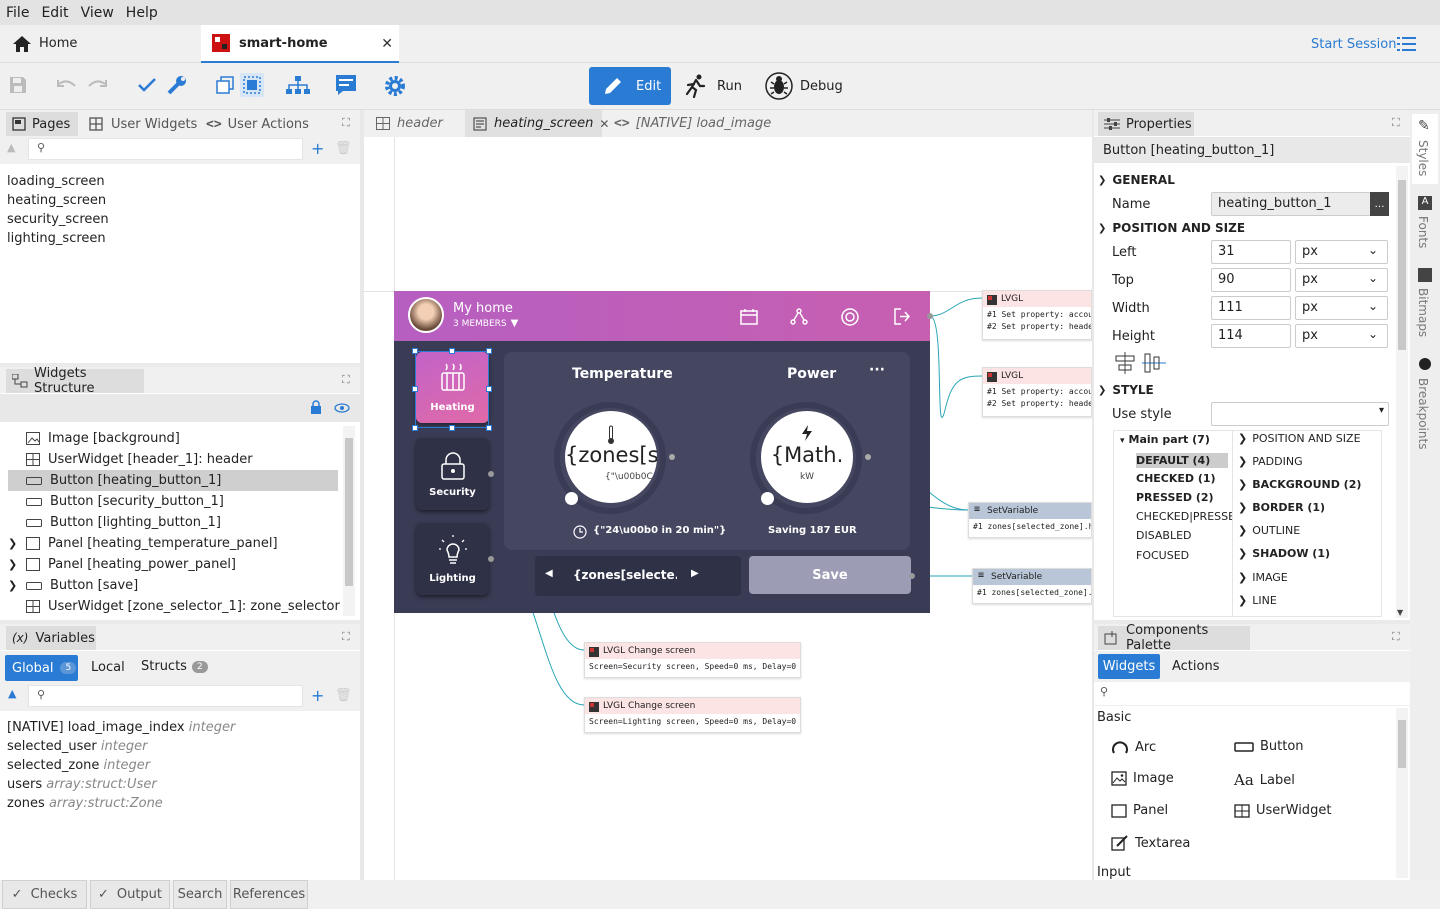 This screenshot has width=1440, height=909. Describe the element at coordinates (1299, 438) in the screenshot. I see `style-category: ❯ POSITION AND SIZE` at that location.